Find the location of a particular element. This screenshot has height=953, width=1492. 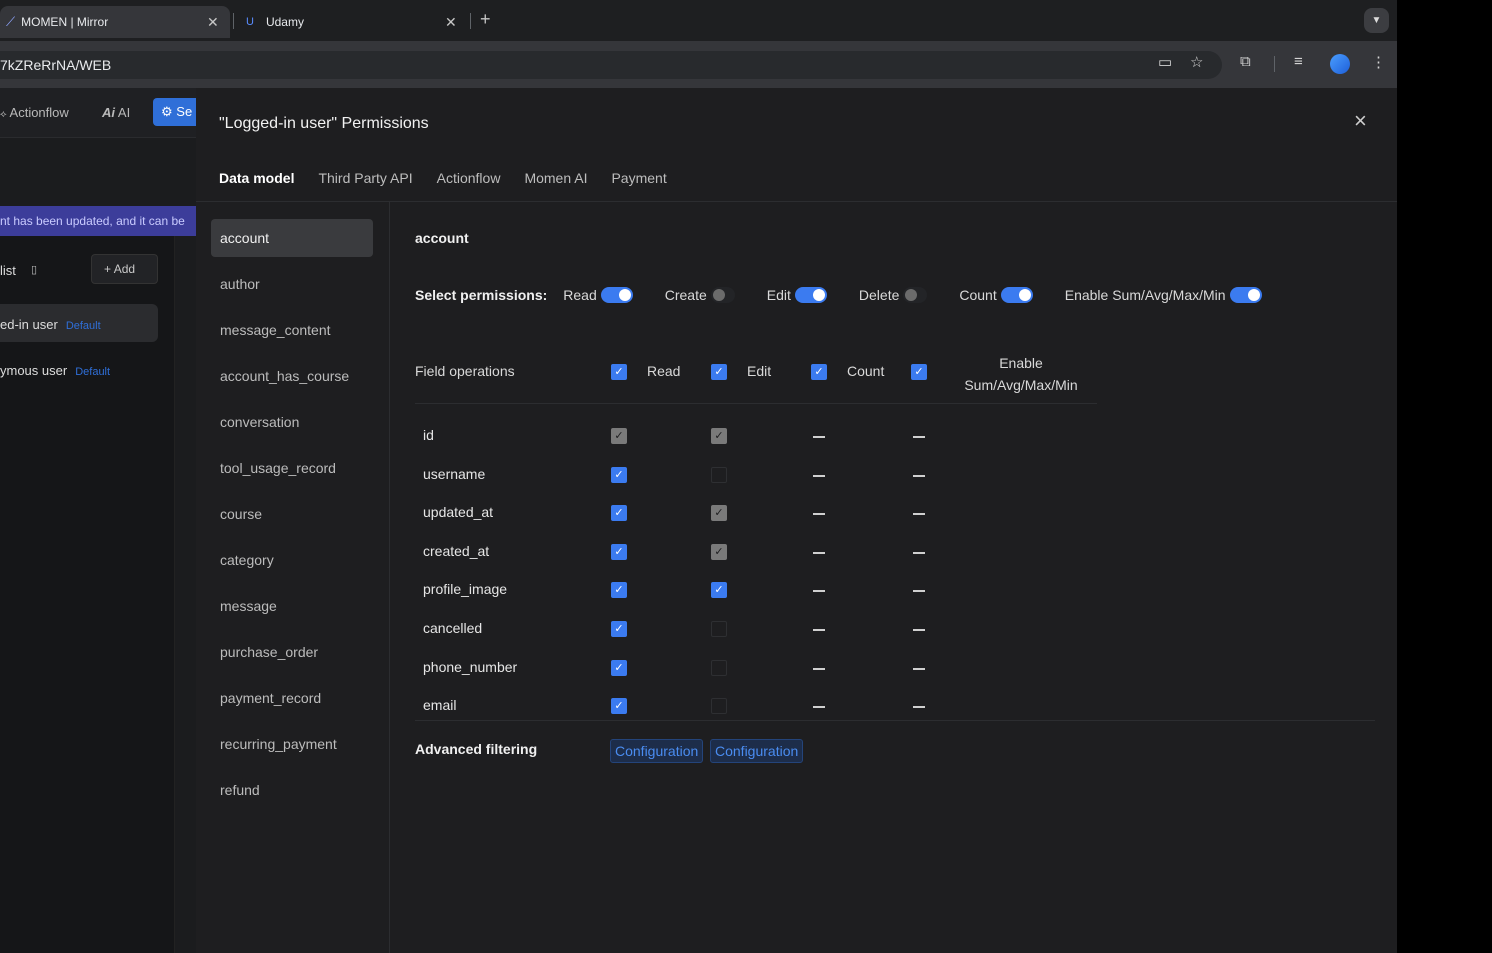

field-name: profile_image is located at coordinates (465, 589).